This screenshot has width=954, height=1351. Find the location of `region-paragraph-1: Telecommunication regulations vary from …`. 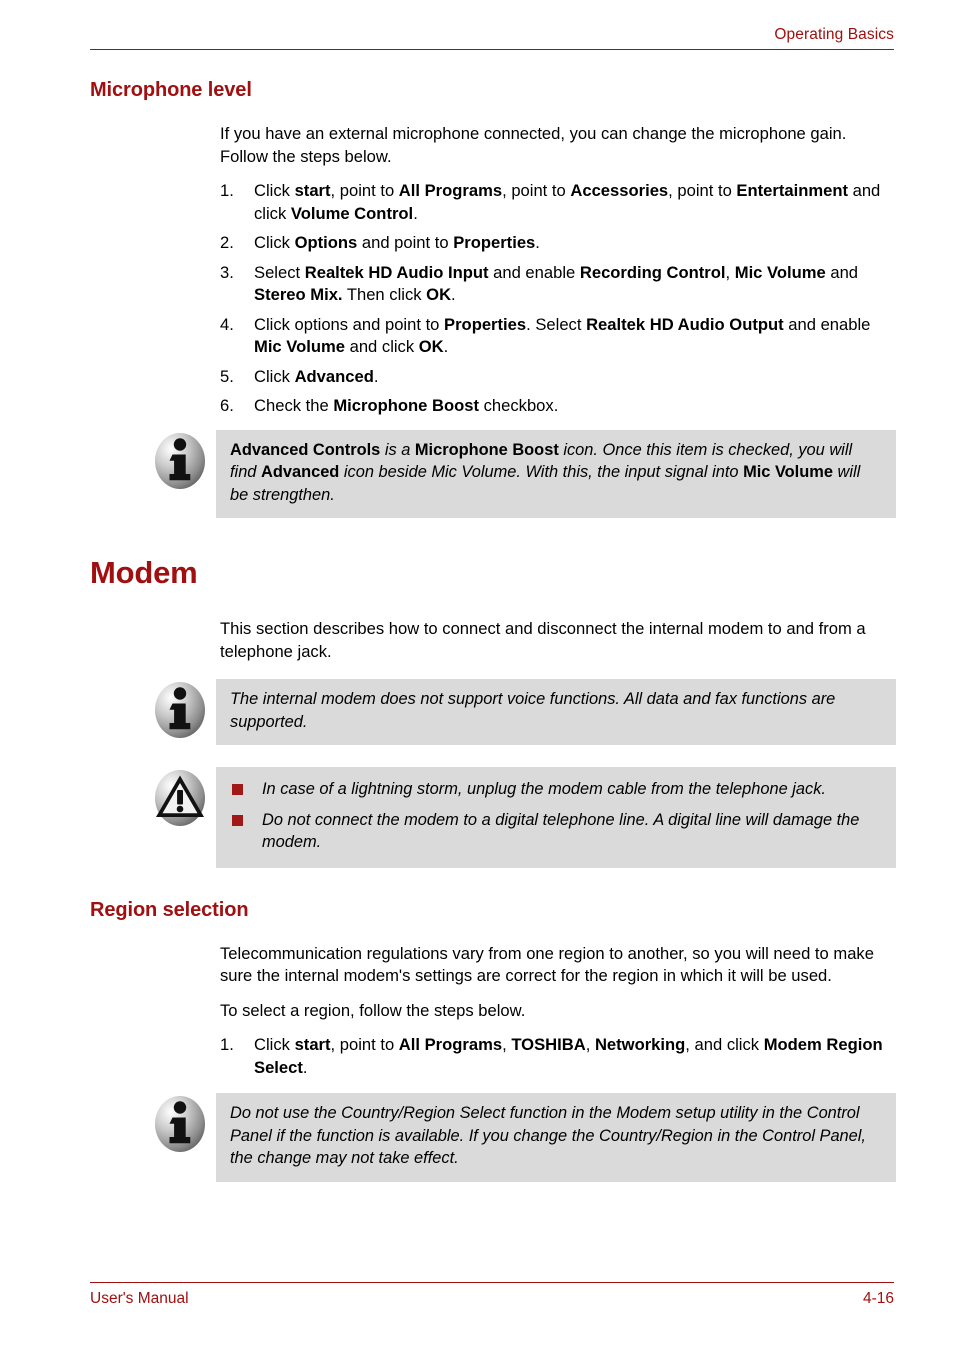

region-paragraph-1: Telecommunication regulations vary from … is located at coordinates (547, 964).